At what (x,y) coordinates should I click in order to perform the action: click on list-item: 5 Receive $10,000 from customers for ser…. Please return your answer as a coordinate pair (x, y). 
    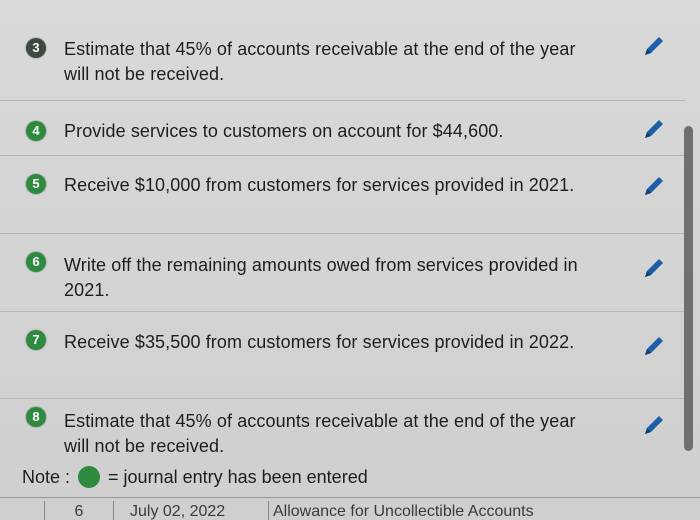
    Looking at the image, I should click on (343, 195).